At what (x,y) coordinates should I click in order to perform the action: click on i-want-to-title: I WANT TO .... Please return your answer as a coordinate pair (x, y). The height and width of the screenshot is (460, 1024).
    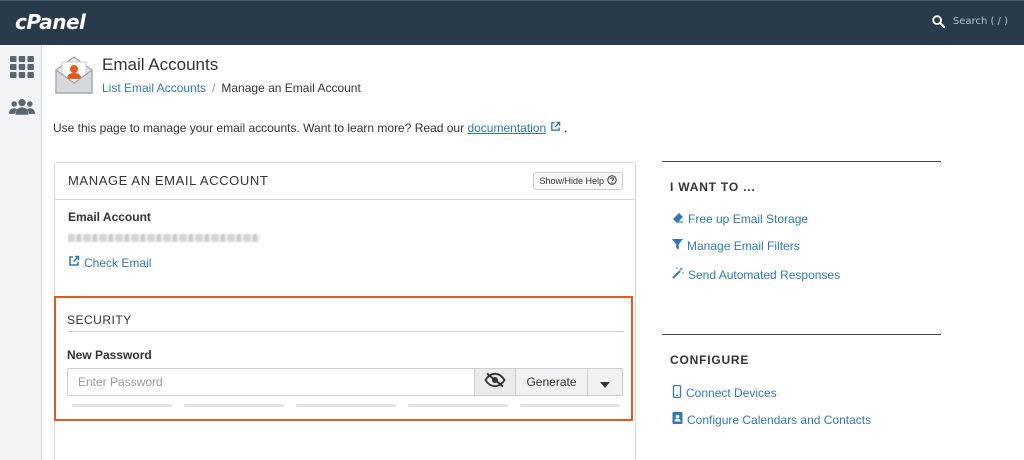
    Looking at the image, I should click on (713, 187).